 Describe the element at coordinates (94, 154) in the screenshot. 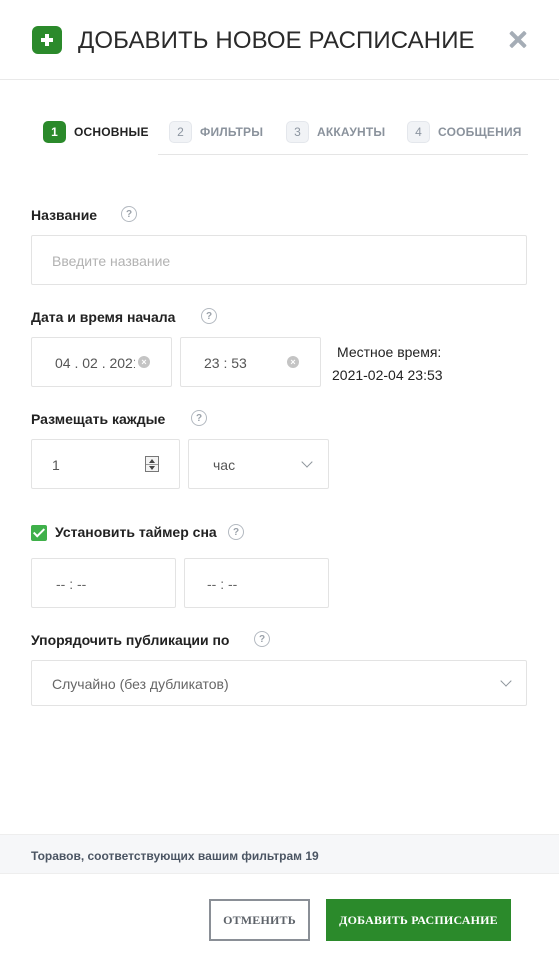

I see `active-tab-indicator` at that location.